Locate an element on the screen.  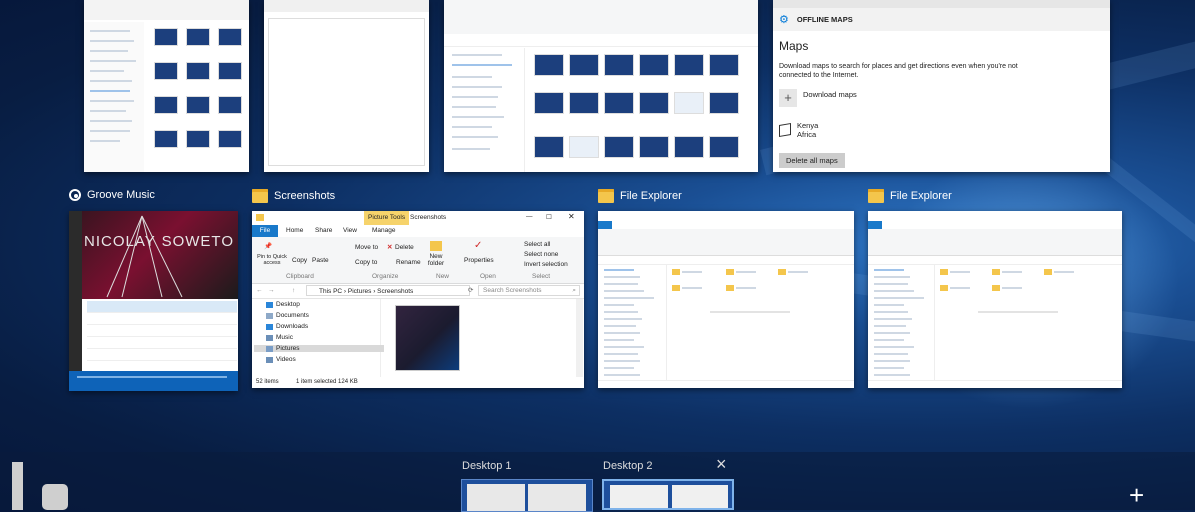
invert-selection-button: Invert selection is located at coordinates (546, 264).